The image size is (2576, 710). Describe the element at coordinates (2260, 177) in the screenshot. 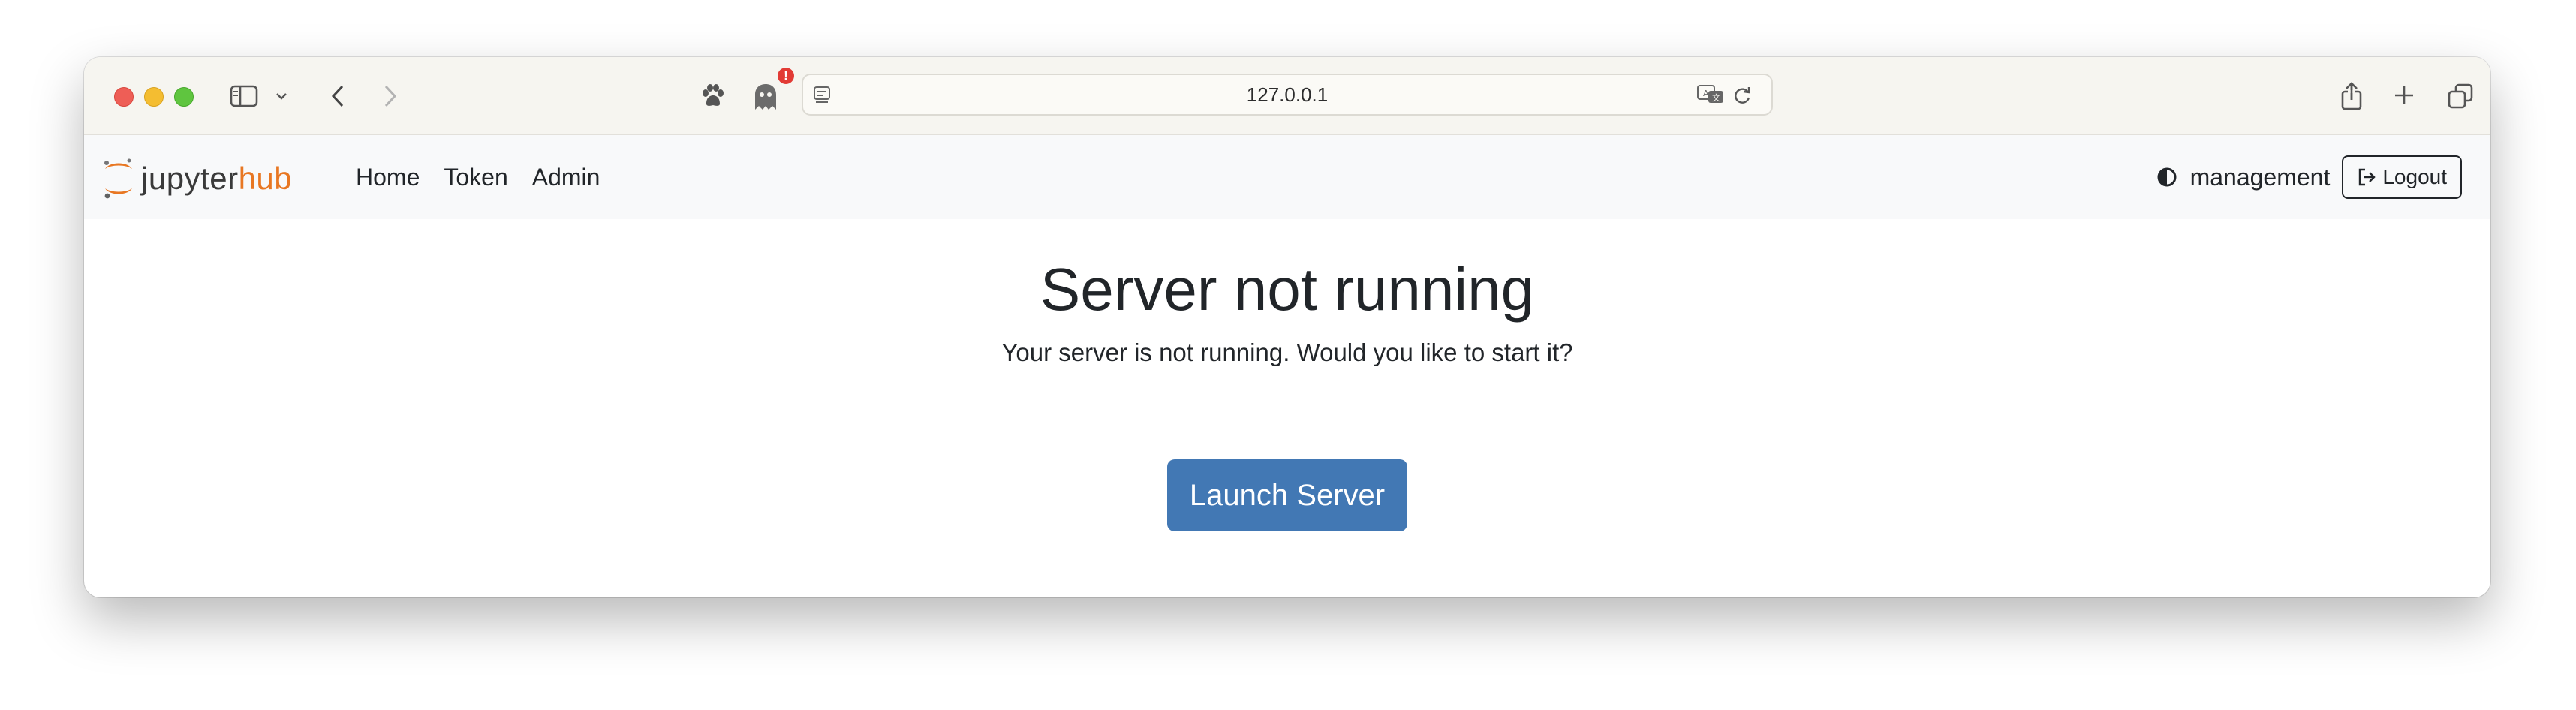

I see `username-label: management` at that location.